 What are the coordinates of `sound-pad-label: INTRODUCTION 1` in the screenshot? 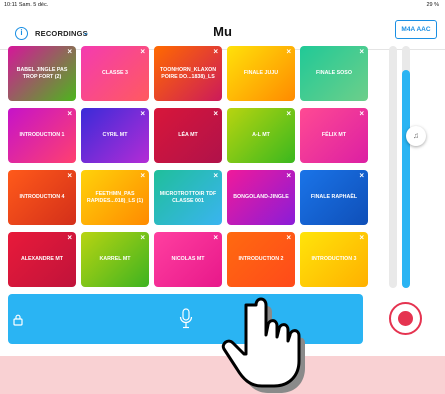 It's located at (42, 135).